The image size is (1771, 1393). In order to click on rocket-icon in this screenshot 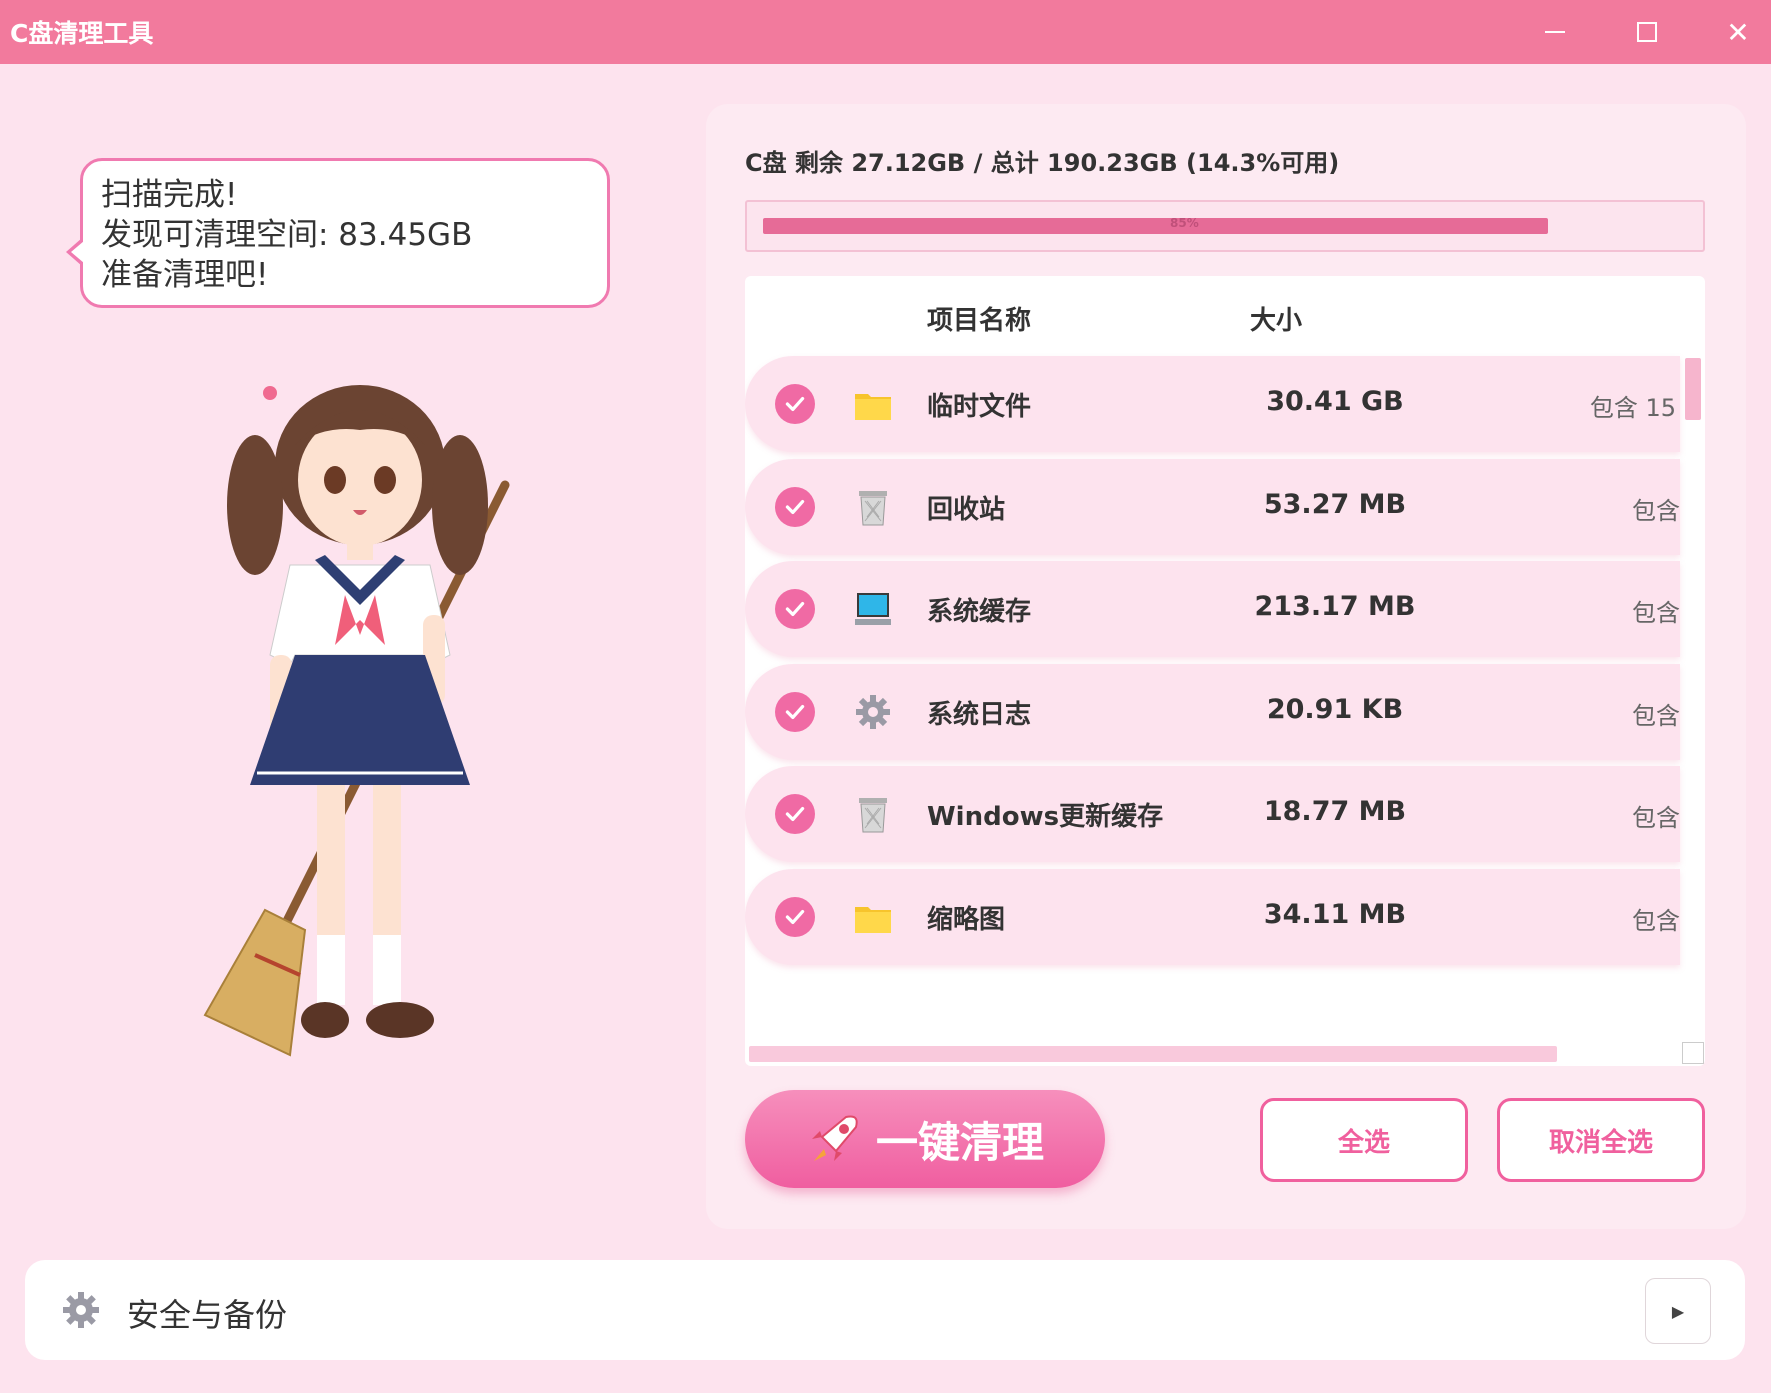, I will do `click(834, 1138)`.